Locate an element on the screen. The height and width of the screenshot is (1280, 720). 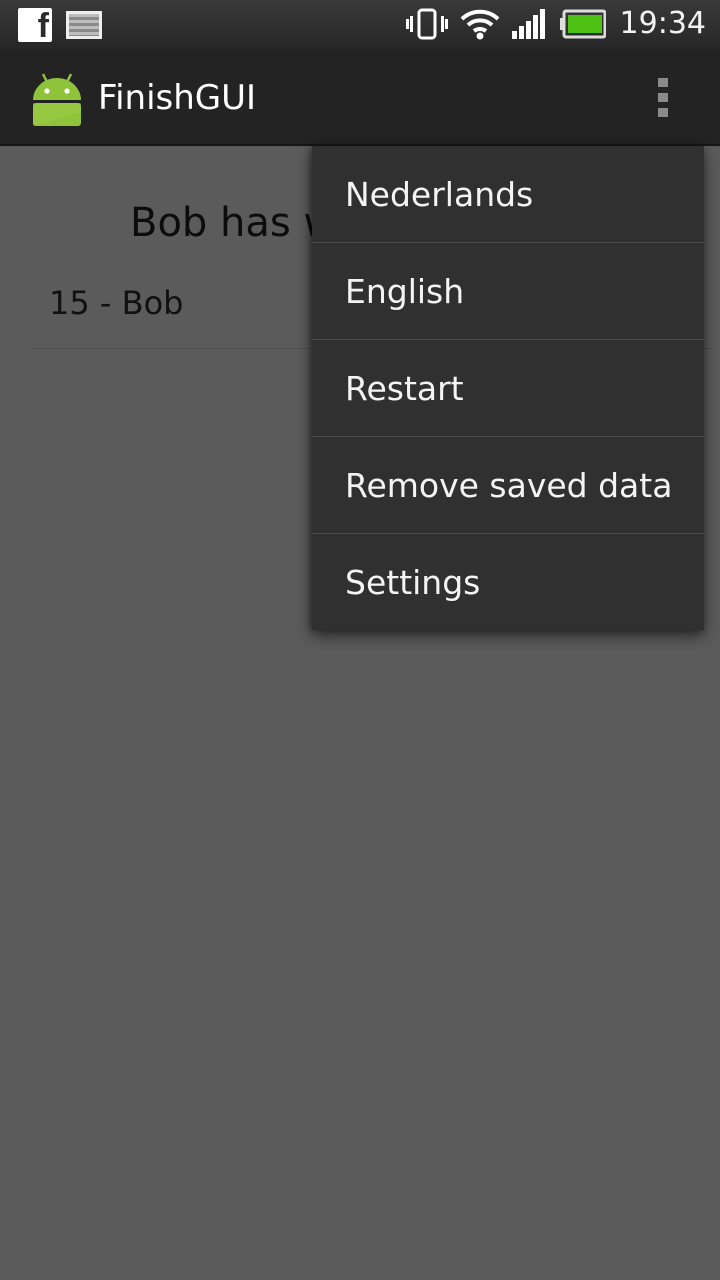
overflow-menu-icon is located at coordinates (664, 97).